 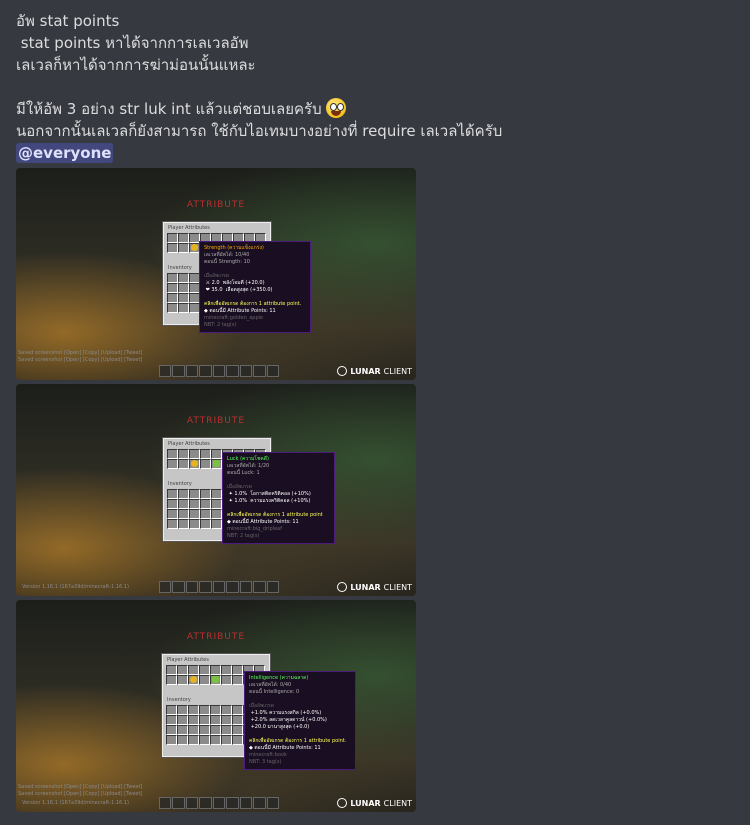 I want to click on tooltip-line: เลเวลที่อัพได้: 0/40, so click(x=270, y=685).